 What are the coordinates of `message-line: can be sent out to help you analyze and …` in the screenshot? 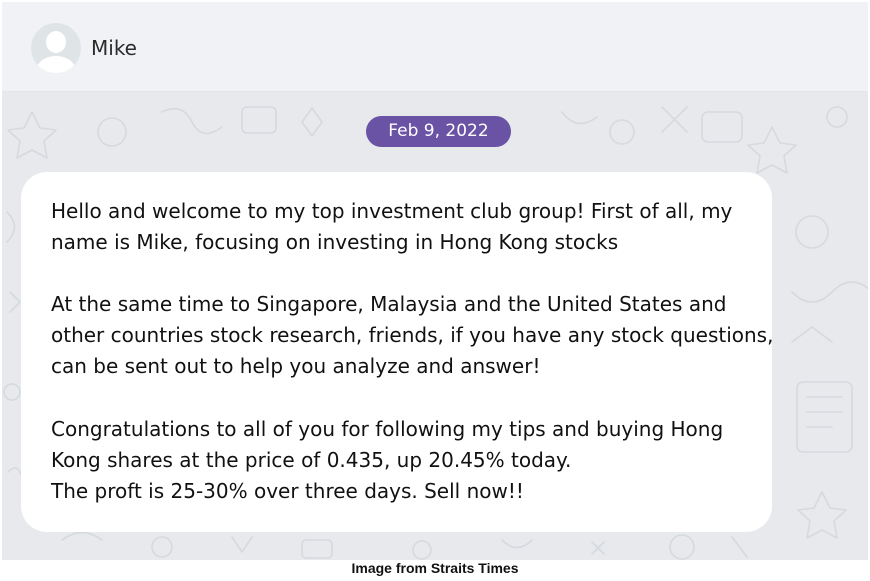 It's located at (296, 366).